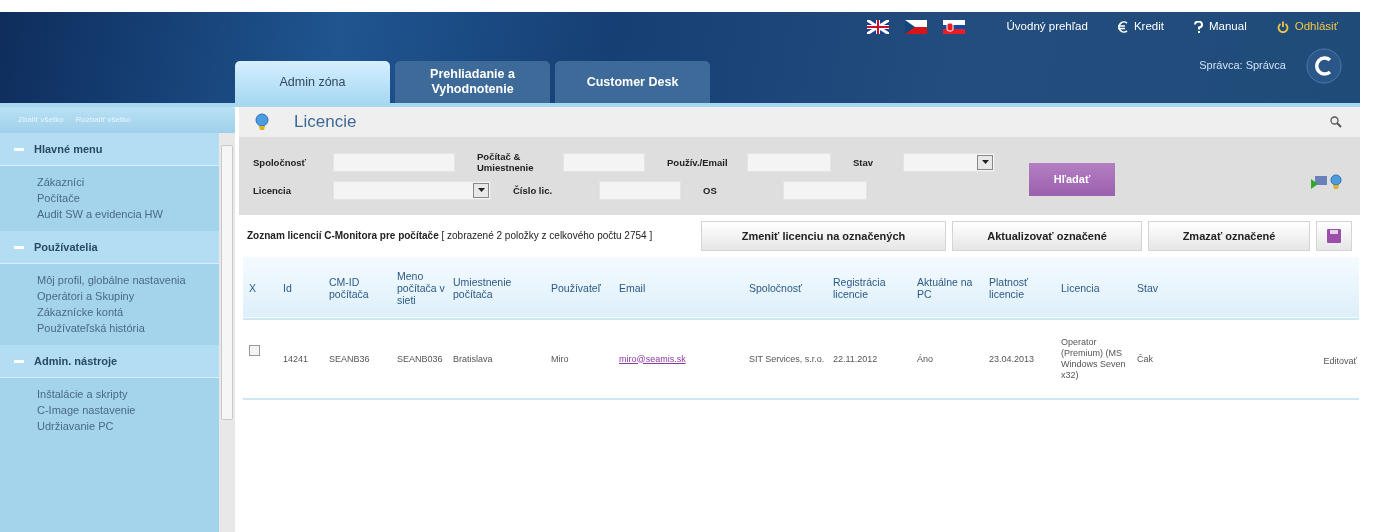 This screenshot has width=1373, height=532. Describe the element at coordinates (678, 288) in the screenshot. I see `column-header: Email` at that location.